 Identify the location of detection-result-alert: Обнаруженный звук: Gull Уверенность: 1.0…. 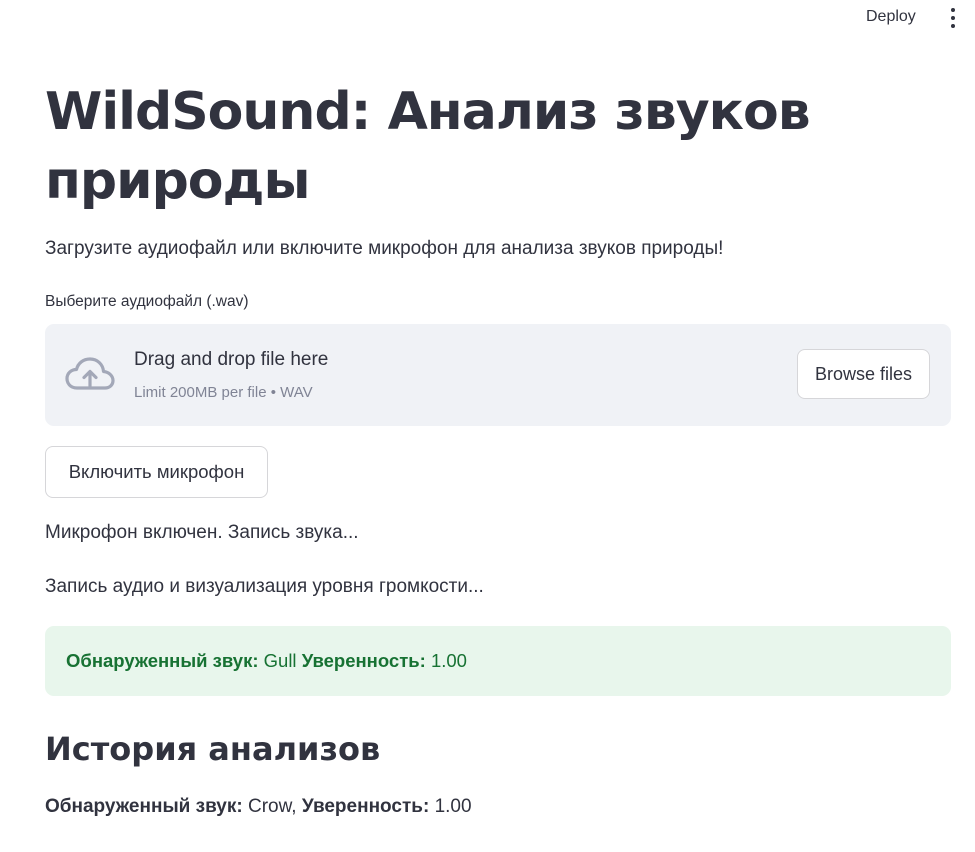
(498, 661).